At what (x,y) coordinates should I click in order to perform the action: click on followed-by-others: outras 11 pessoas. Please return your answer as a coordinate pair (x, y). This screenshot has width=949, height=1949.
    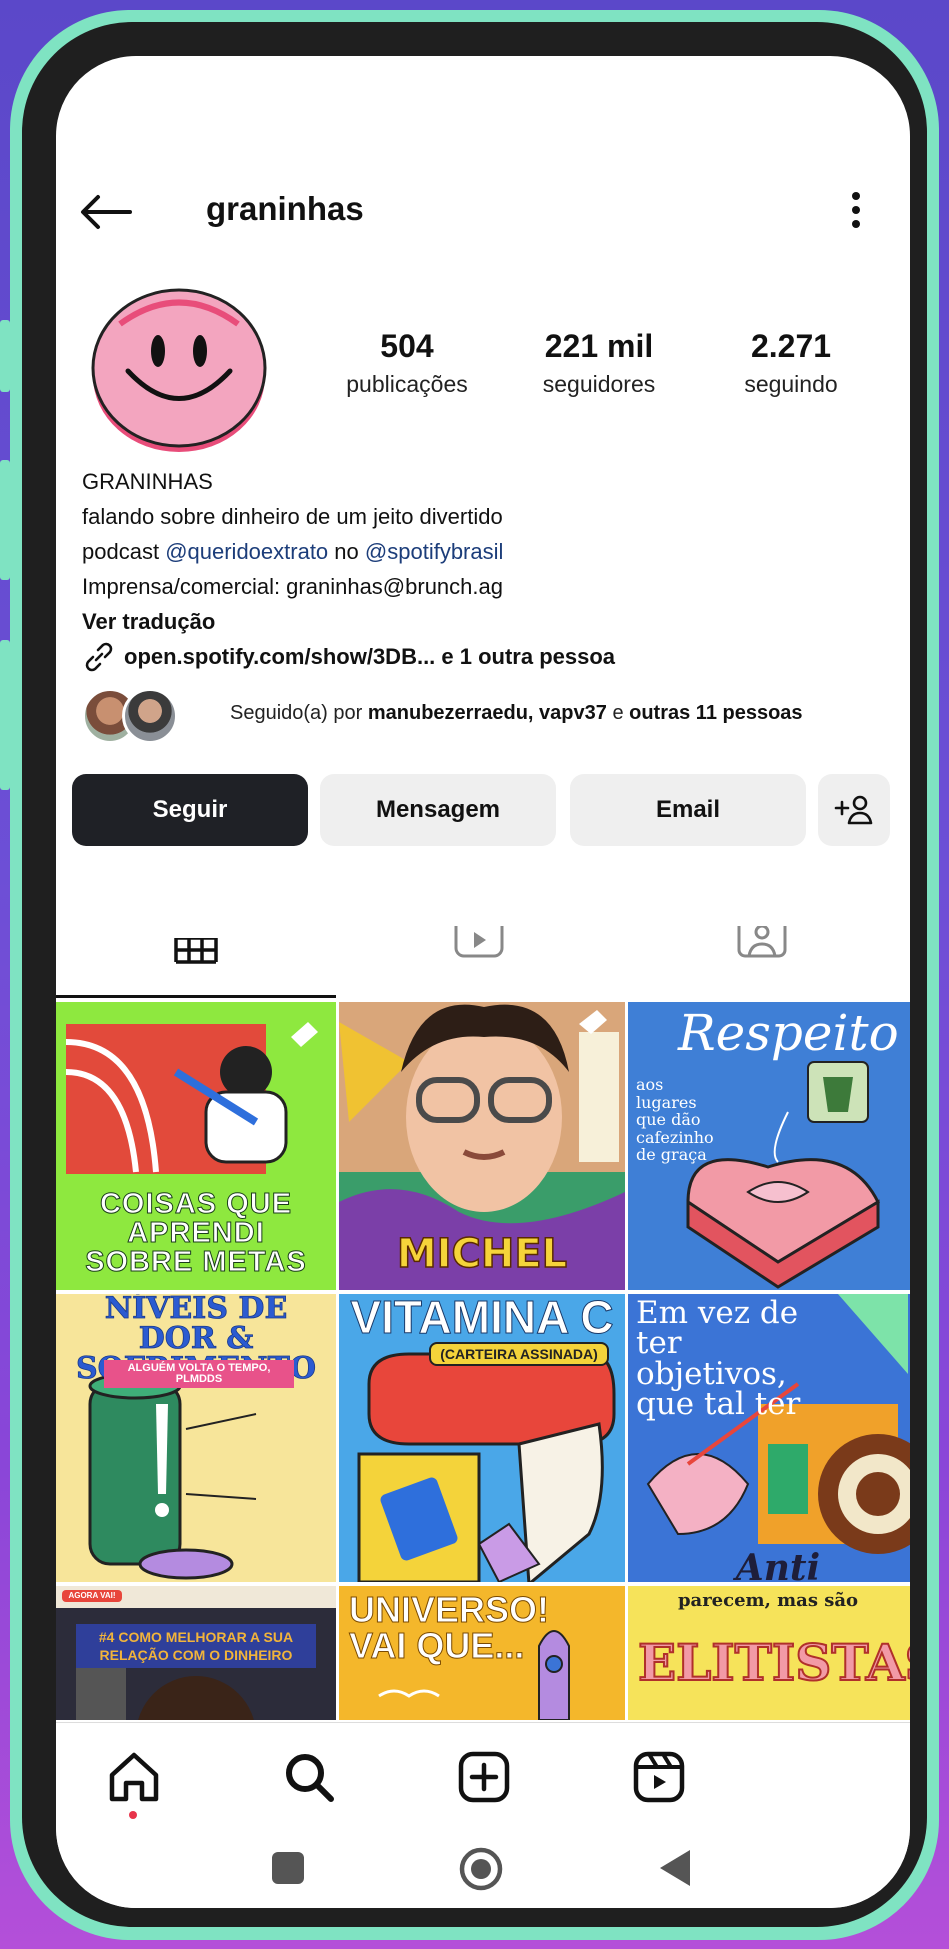
    Looking at the image, I should click on (716, 713).